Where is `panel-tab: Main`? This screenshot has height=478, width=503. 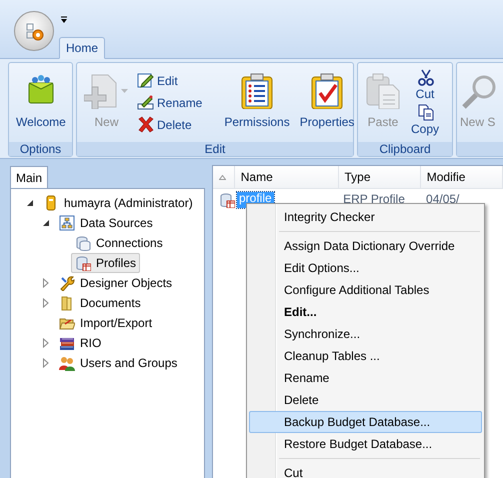
panel-tab: Main is located at coordinates (29, 177).